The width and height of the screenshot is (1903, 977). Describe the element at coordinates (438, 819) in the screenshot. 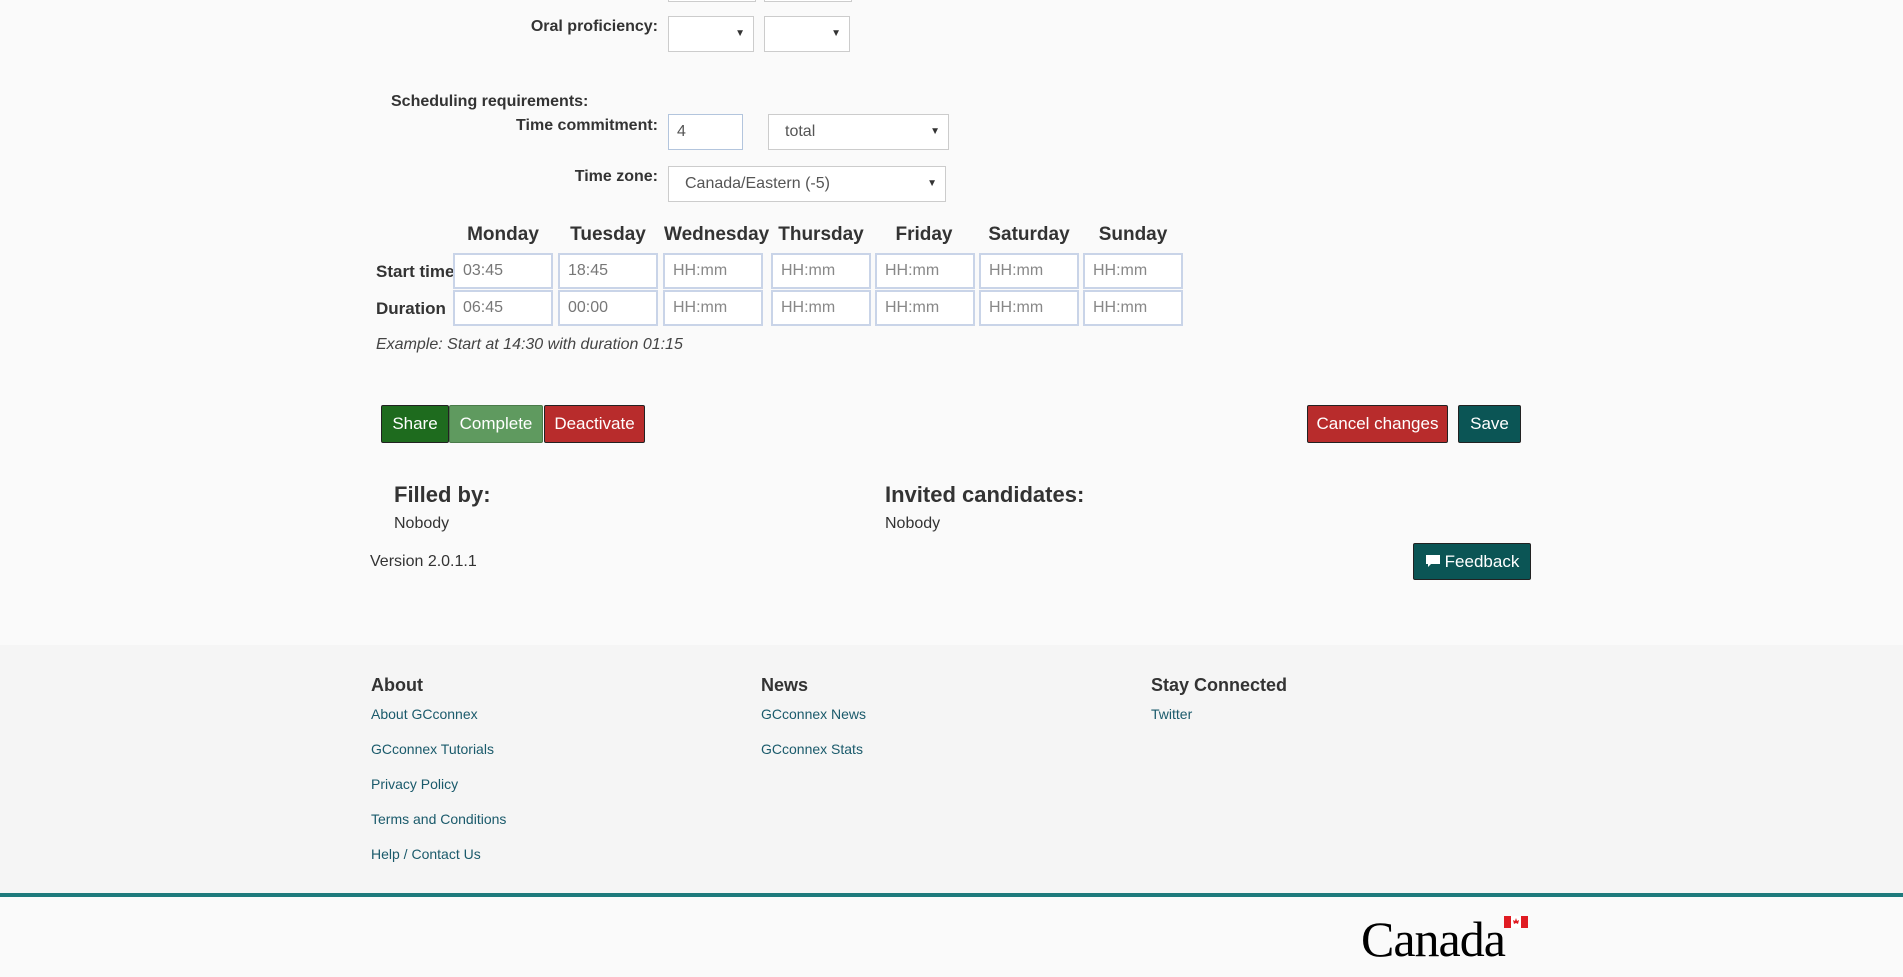

I see `footer-link-terms: Terms and Conditions` at that location.